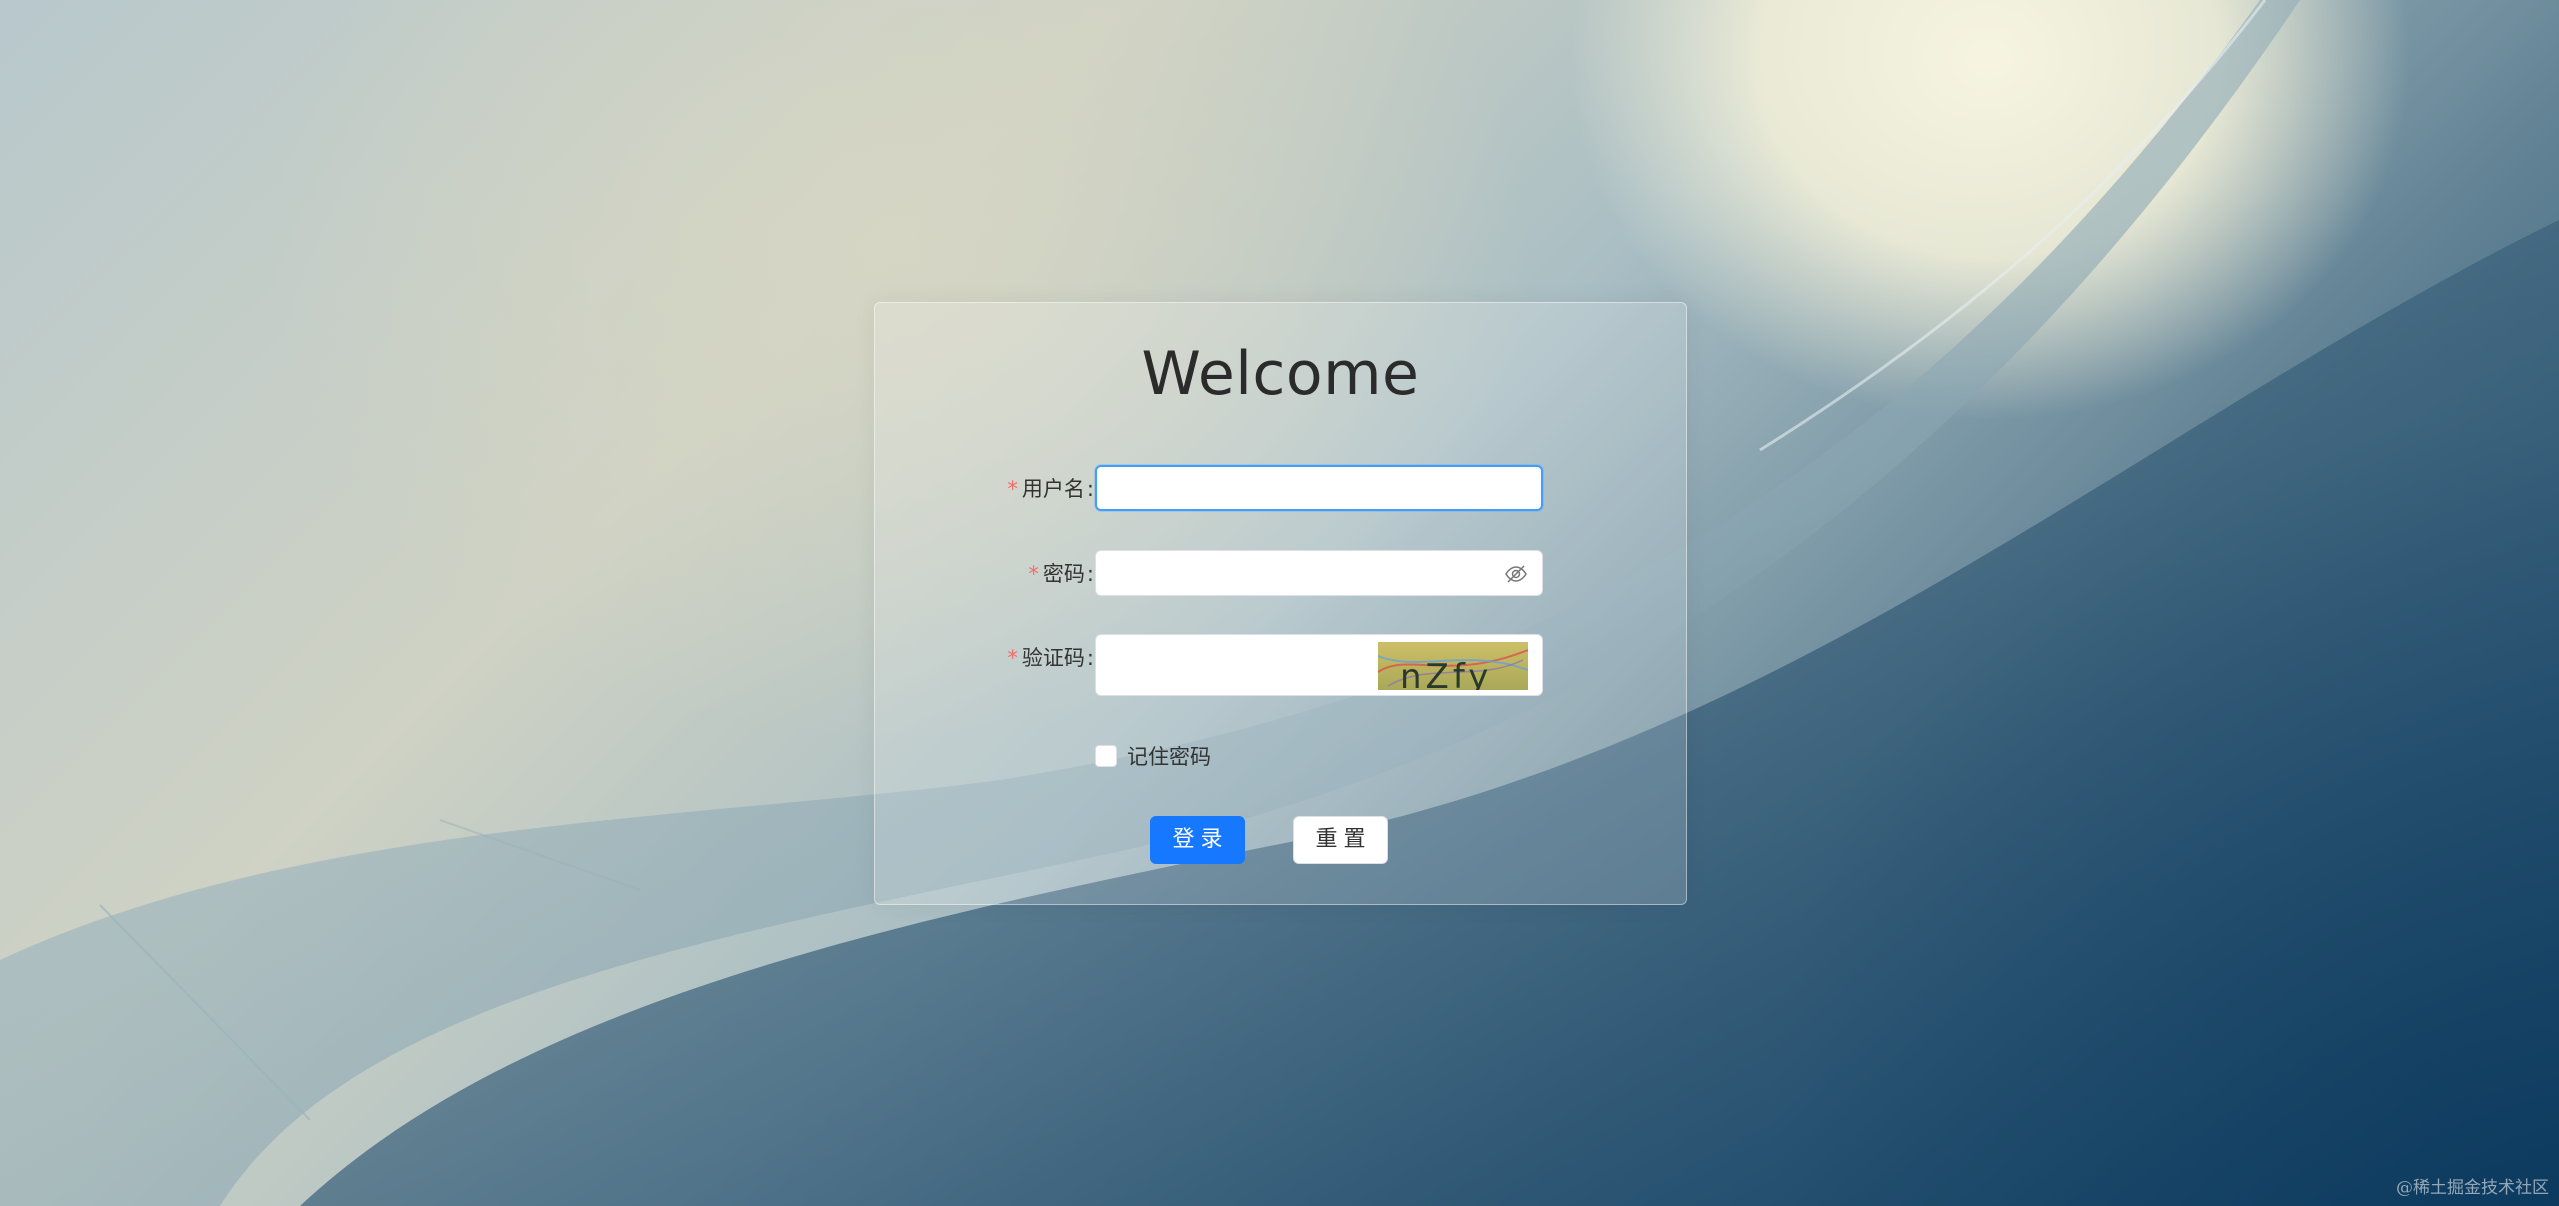 Image resolution: width=2559 pixels, height=1206 pixels. What do you see at coordinates (1169, 756) in the screenshot?
I see `remember-label: 记住密码` at bounding box center [1169, 756].